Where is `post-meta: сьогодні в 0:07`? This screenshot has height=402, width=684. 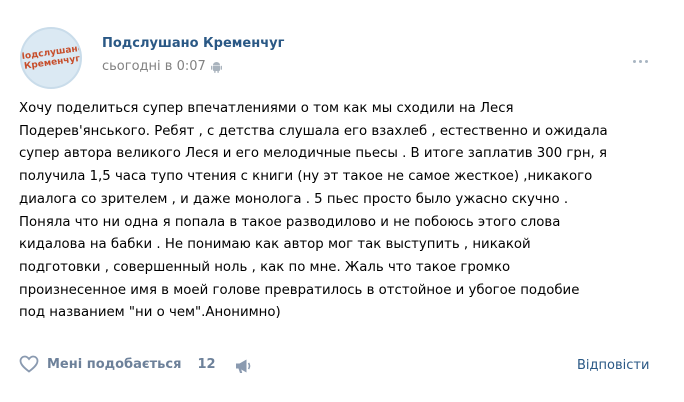 post-meta: сьогодні в 0:07 is located at coordinates (162, 66).